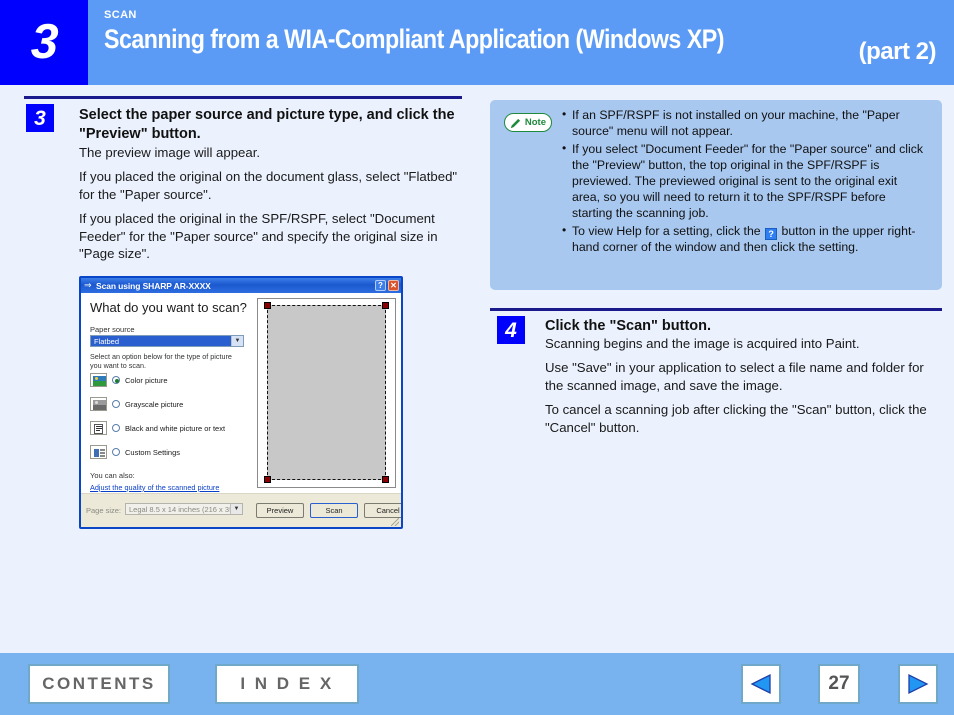  Describe the element at coordinates (666, 230) in the screenshot. I see `note-help-before: To view Help for a setting, click the` at that location.